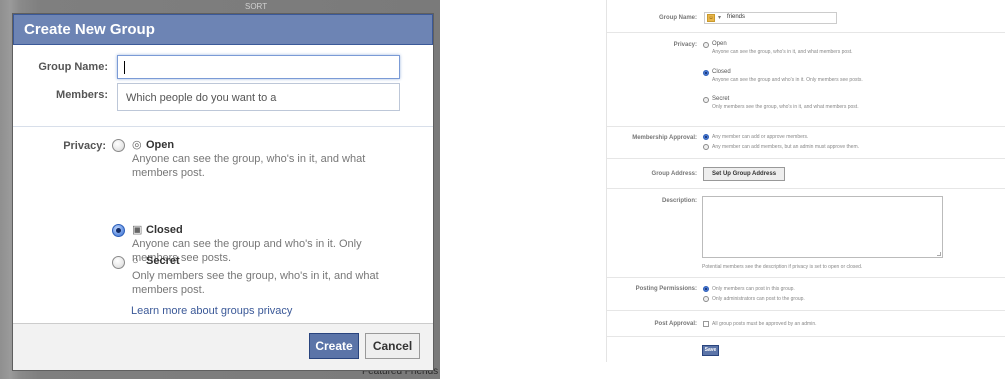 This screenshot has height=379, width=1005. What do you see at coordinates (674, 174) in the screenshot?
I see `group-address-label: Group Address:` at bounding box center [674, 174].